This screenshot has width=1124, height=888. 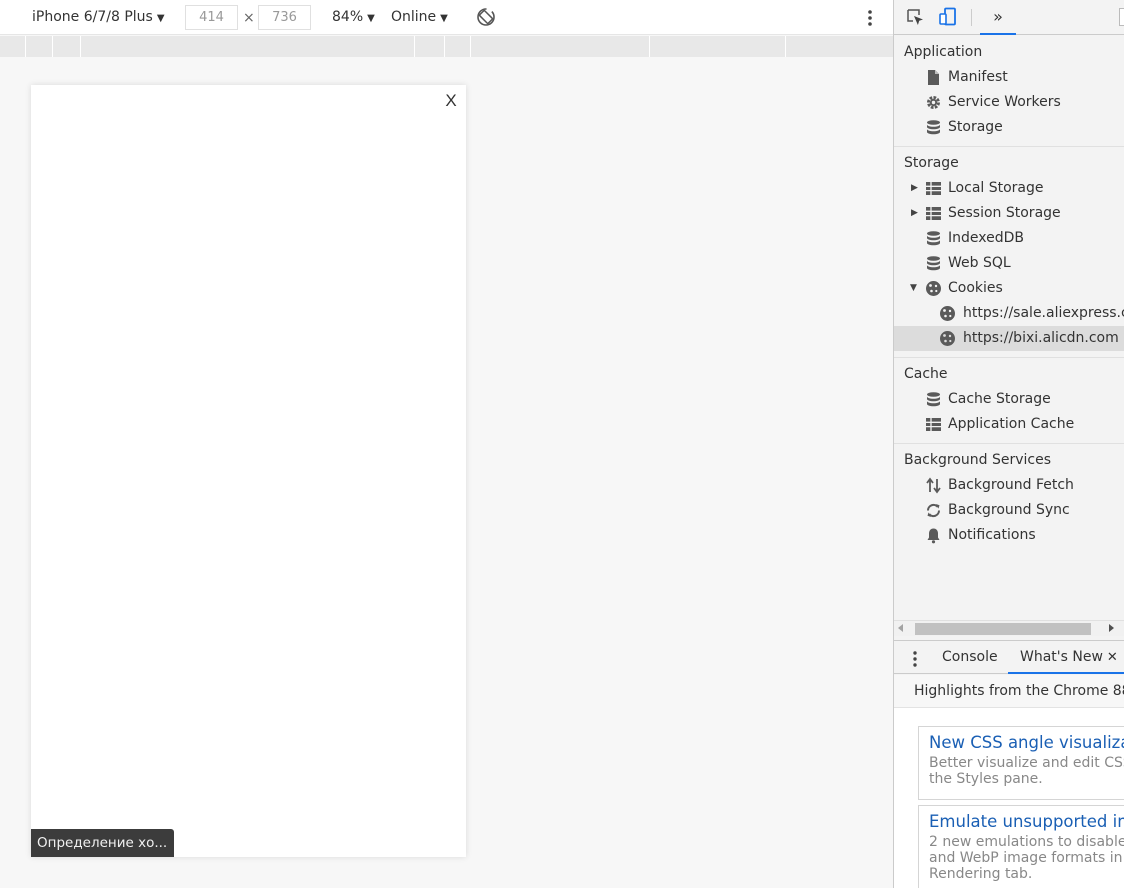 I want to click on media-query-ruler, so click(x=446, y=46).